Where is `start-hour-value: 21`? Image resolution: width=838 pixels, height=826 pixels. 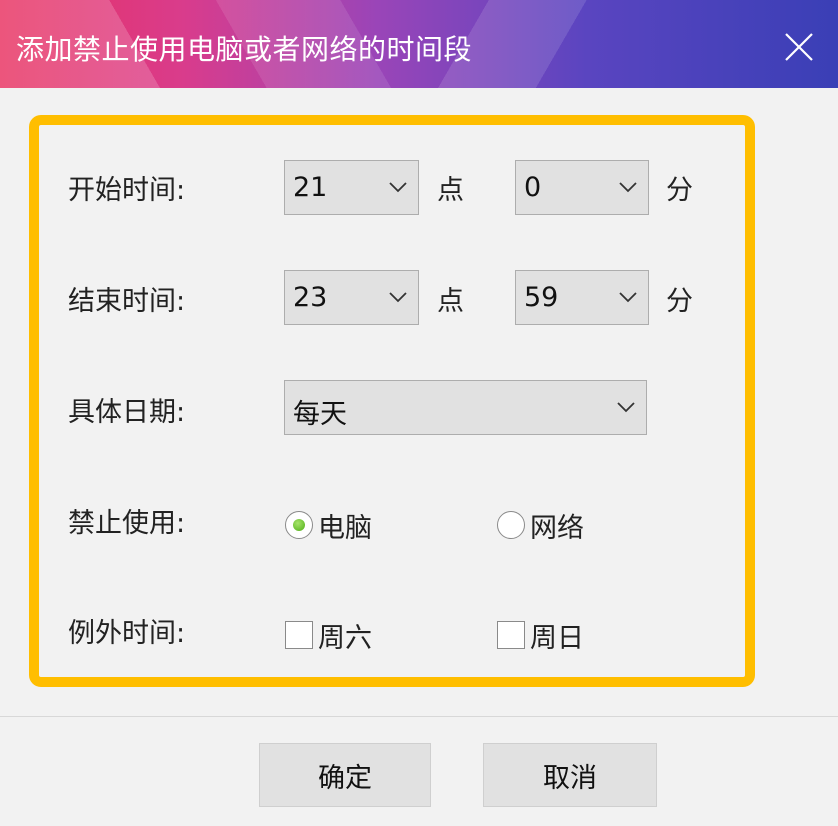 start-hour-value: 21 is located at coordinates (310, 187).